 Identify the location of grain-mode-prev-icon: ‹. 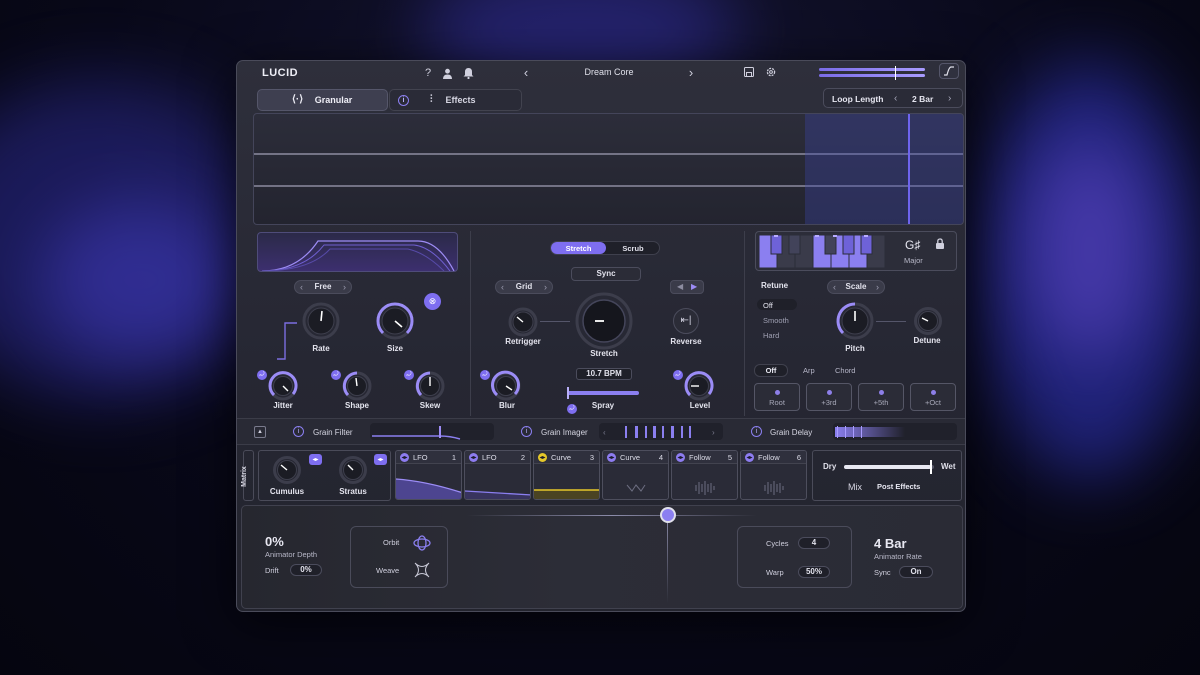
(301, 287).